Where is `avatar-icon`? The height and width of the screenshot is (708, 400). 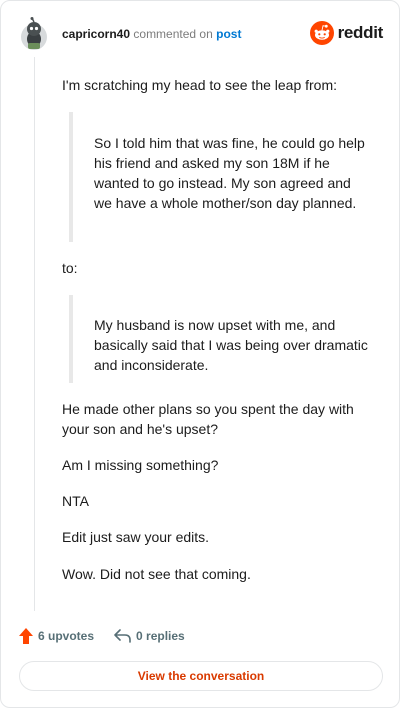
avatar-icon is located at coordinates (34, 34).